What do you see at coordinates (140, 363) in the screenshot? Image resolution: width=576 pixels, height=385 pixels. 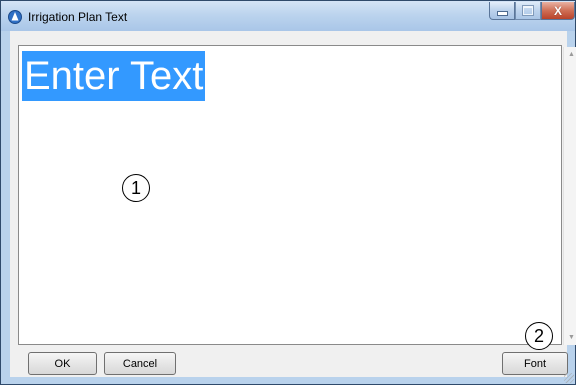 I see `cancel-button: Cancel` at bounding box center [140, 363].